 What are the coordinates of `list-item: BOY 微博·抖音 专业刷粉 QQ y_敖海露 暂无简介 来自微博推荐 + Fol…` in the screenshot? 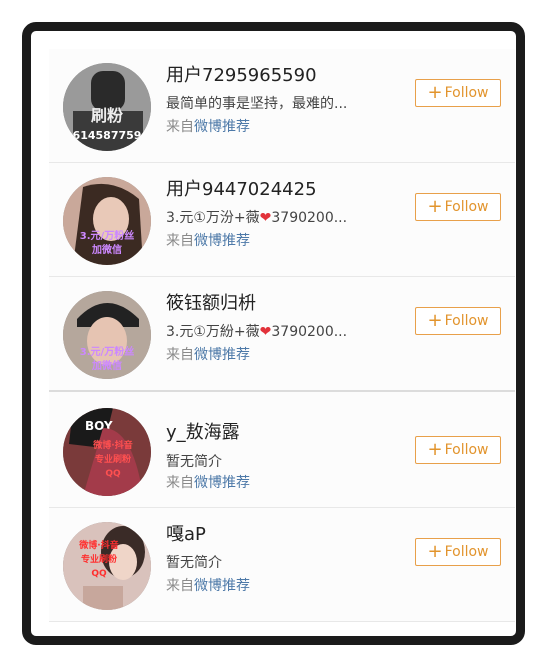 It's located at (282, 450).